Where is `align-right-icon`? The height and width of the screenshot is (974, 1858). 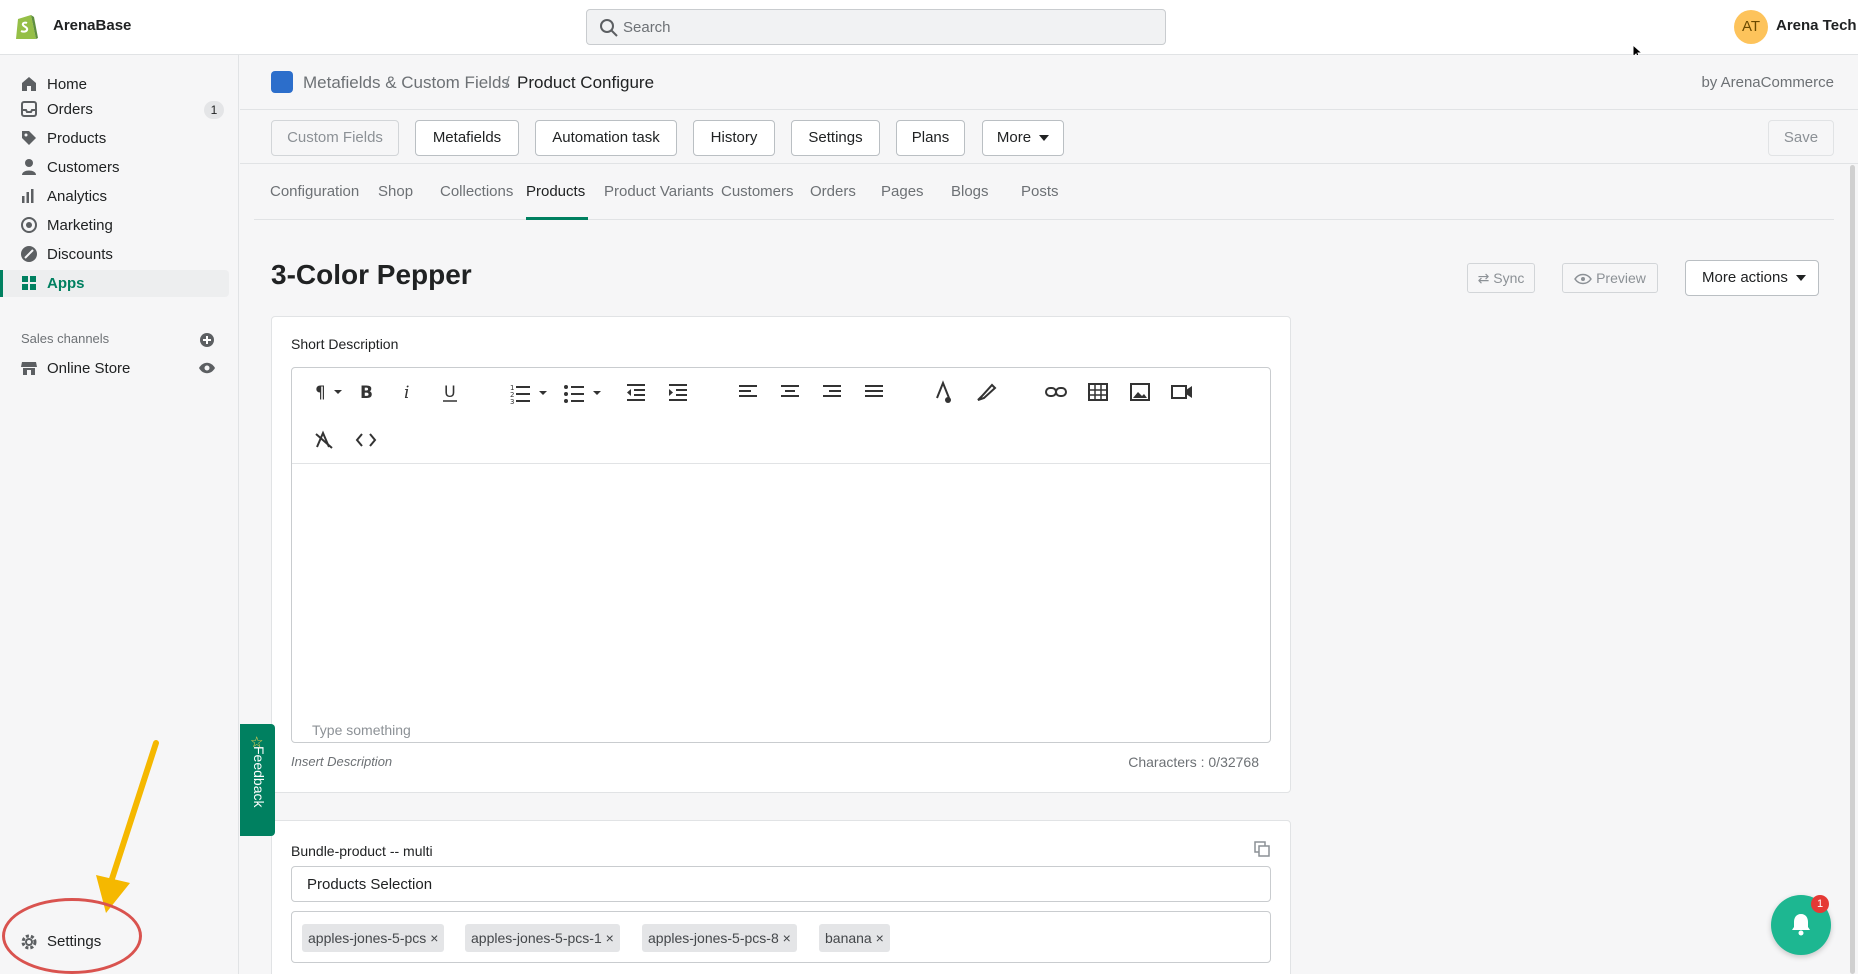
align-right-icon is located at coordinates (832, 392).